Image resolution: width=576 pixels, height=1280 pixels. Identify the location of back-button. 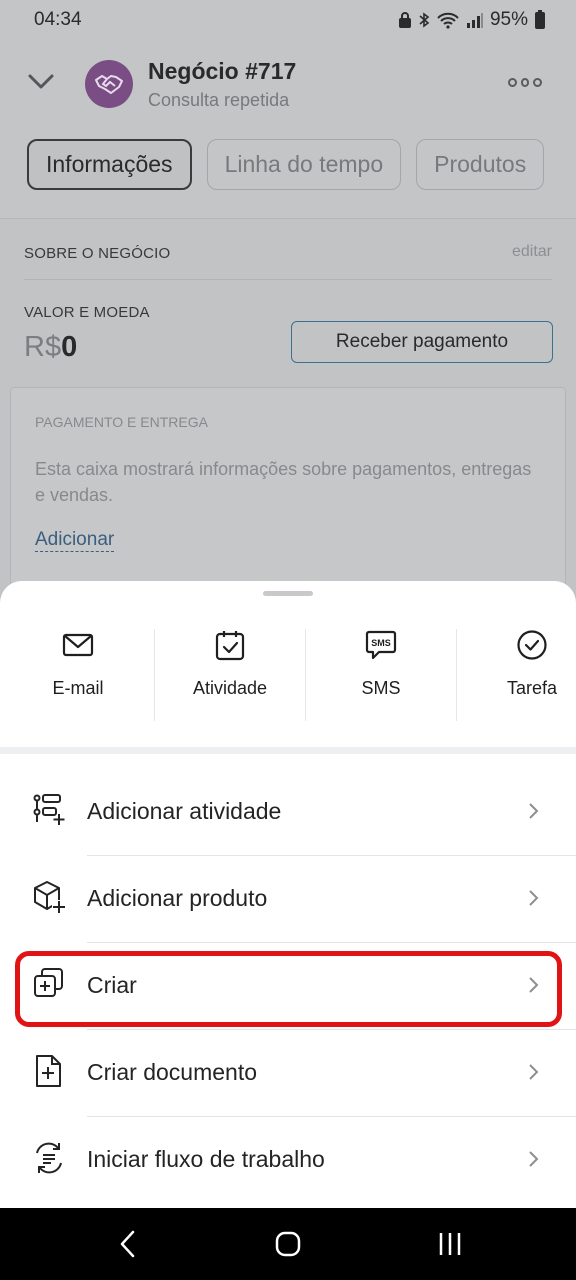
(128, 1244).